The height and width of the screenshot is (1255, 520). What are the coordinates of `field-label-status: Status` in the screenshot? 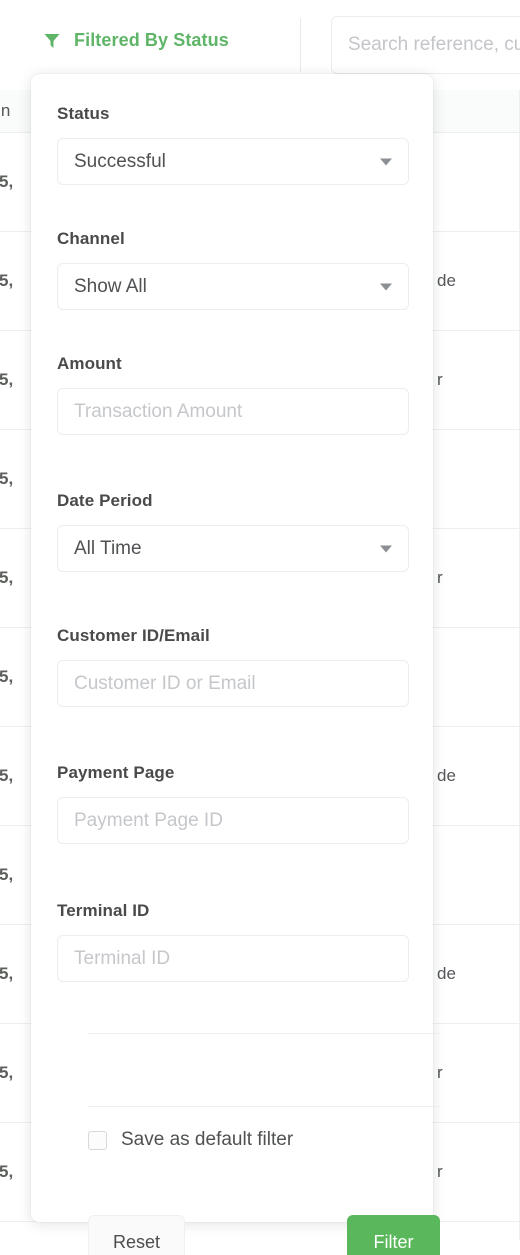 It's located at (83, 113).